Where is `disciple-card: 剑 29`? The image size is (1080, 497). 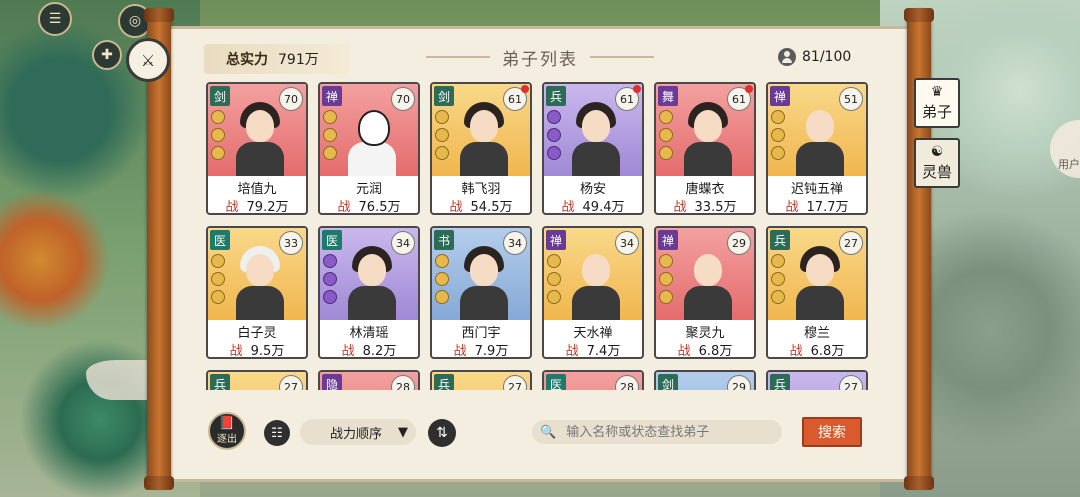
disciple-card: 剑 29 is located at coordinates (705, 380).